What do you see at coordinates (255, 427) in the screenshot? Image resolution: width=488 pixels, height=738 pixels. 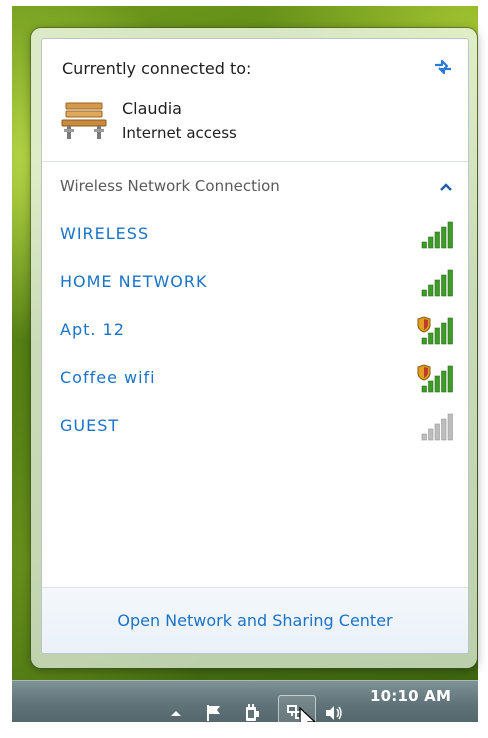 I see `network-item: GUEST` at bounding box center [255, 427].